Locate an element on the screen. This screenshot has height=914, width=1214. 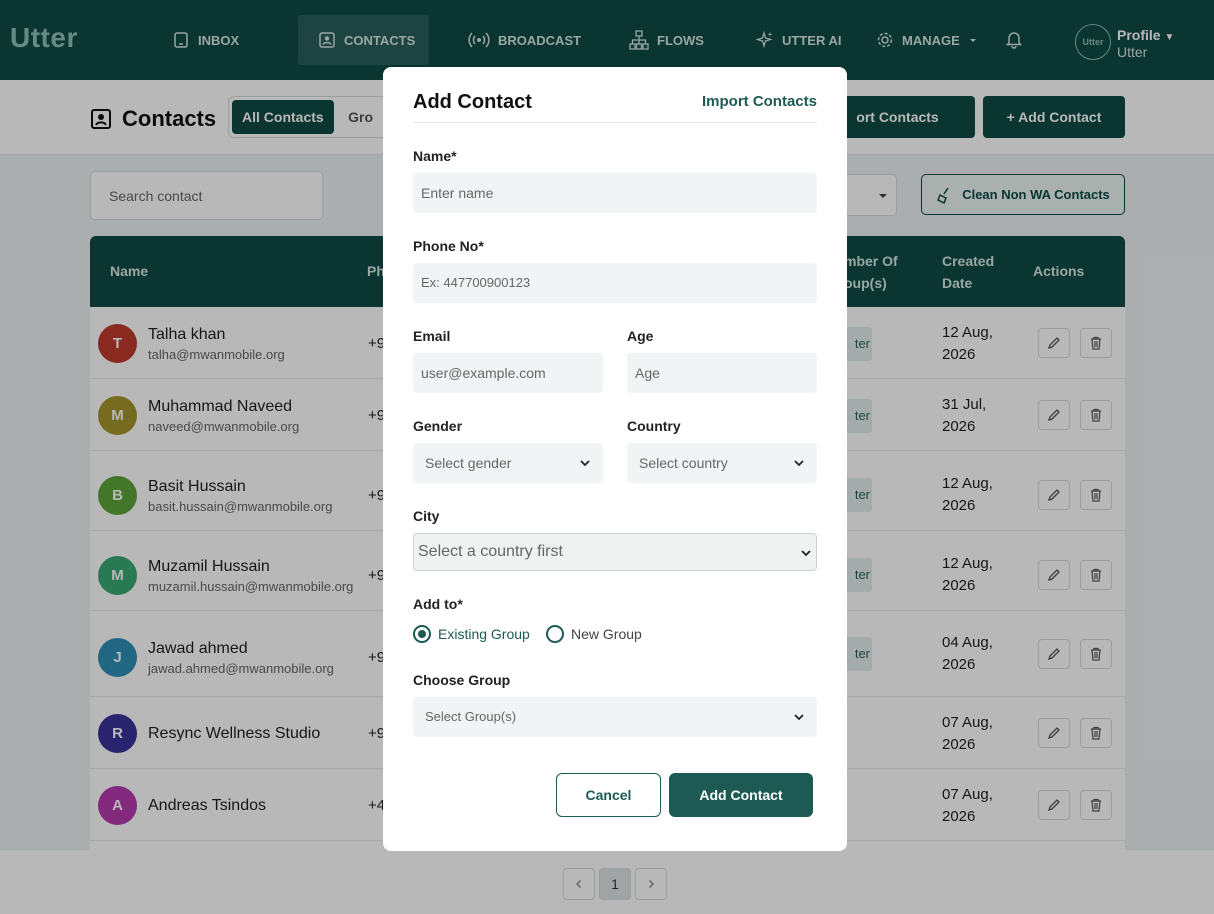
new-group-radio: New Group is located at coordinates (594, 634).